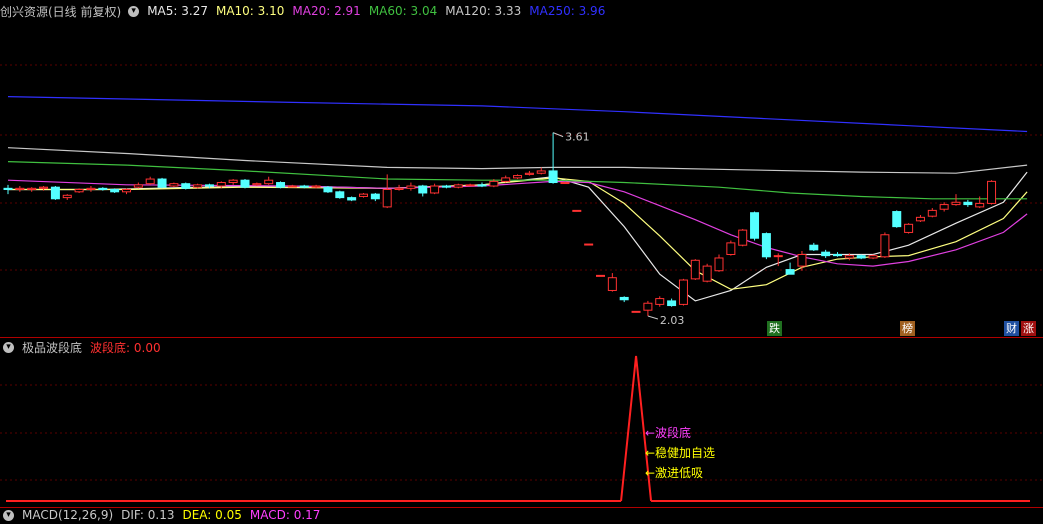 The image size is (1043, 524). Describe the element at coordinates (674, 473) in the screenshot. I see `signal-label-aggressive: ←激进低吸` at that location.